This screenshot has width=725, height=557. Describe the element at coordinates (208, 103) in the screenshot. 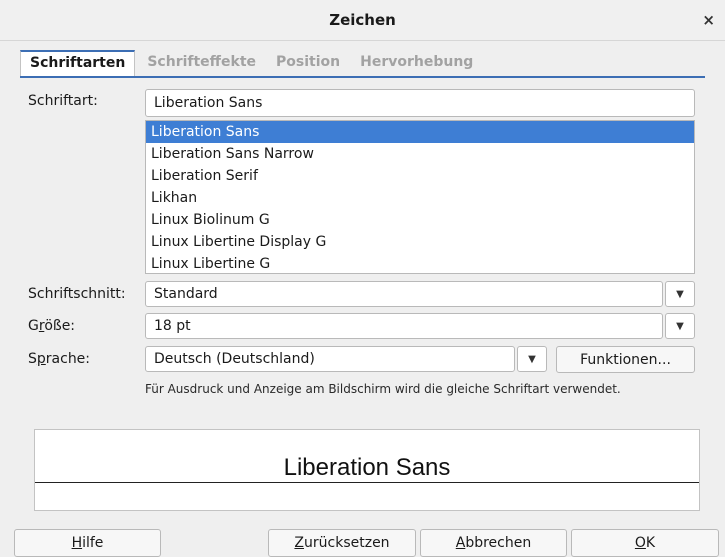

I see `font-input-value: Liberation Sans` at that location.